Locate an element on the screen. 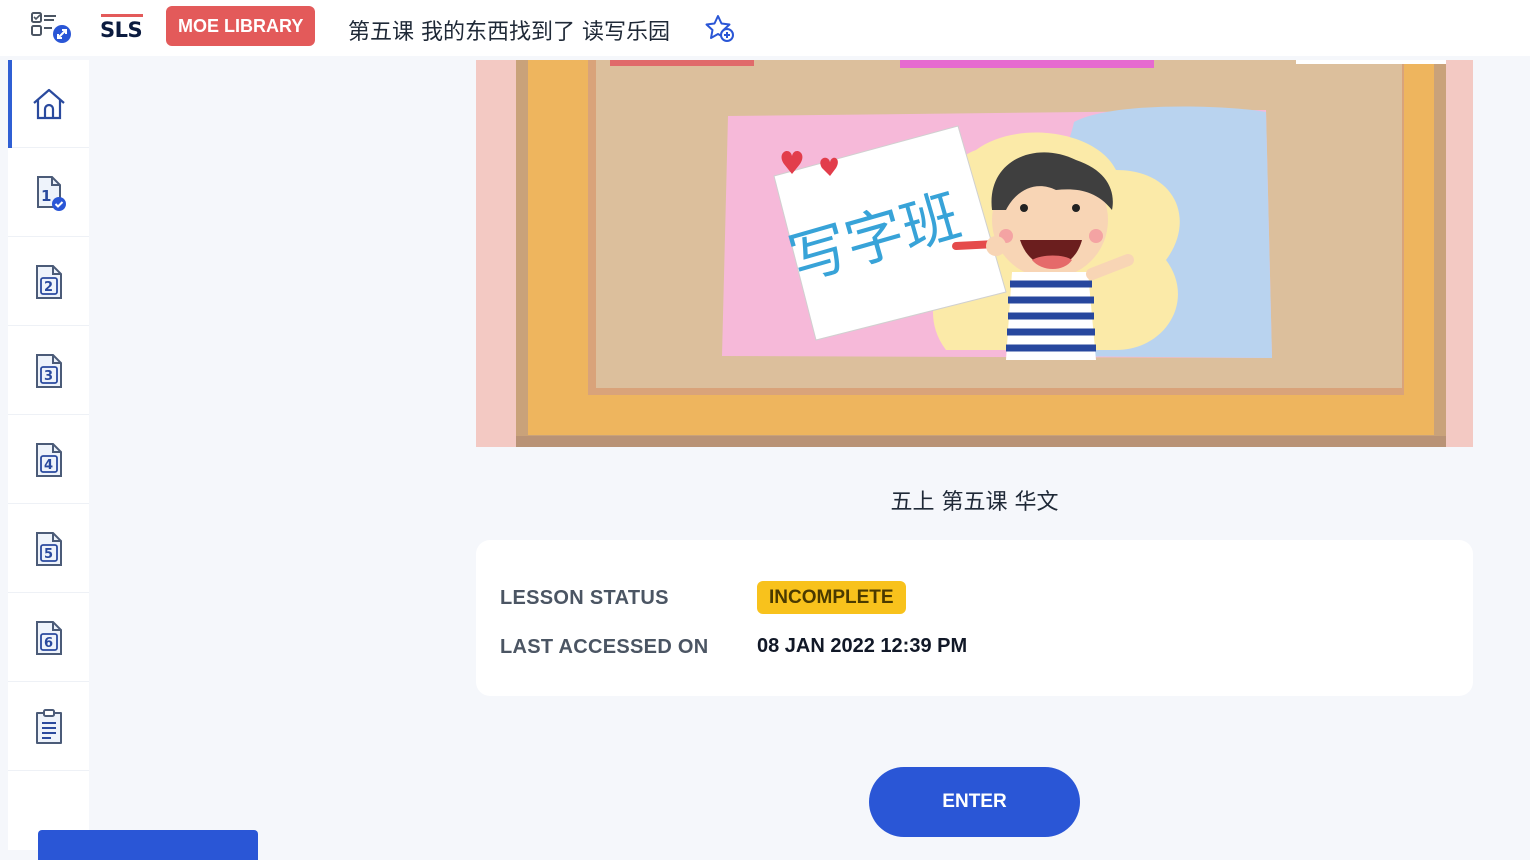 Image resolution: width=1530 pixels, height=860 pixels. lesson-sidebar: 1 2 3 4 5 6 is located at coordinates (48, 455).